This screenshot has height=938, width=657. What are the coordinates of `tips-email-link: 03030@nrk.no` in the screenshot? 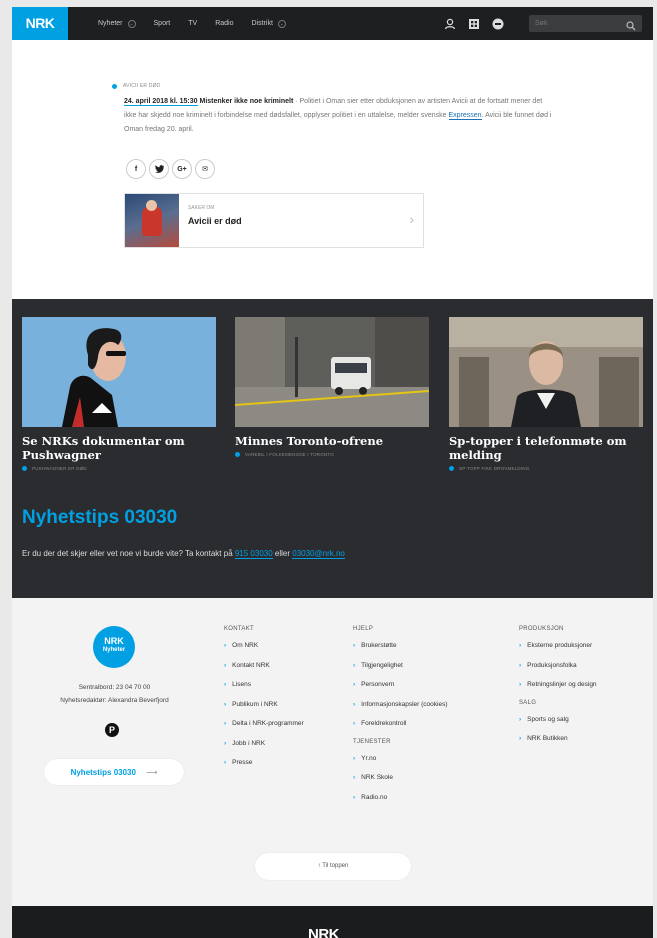 It's located at (318, 554).